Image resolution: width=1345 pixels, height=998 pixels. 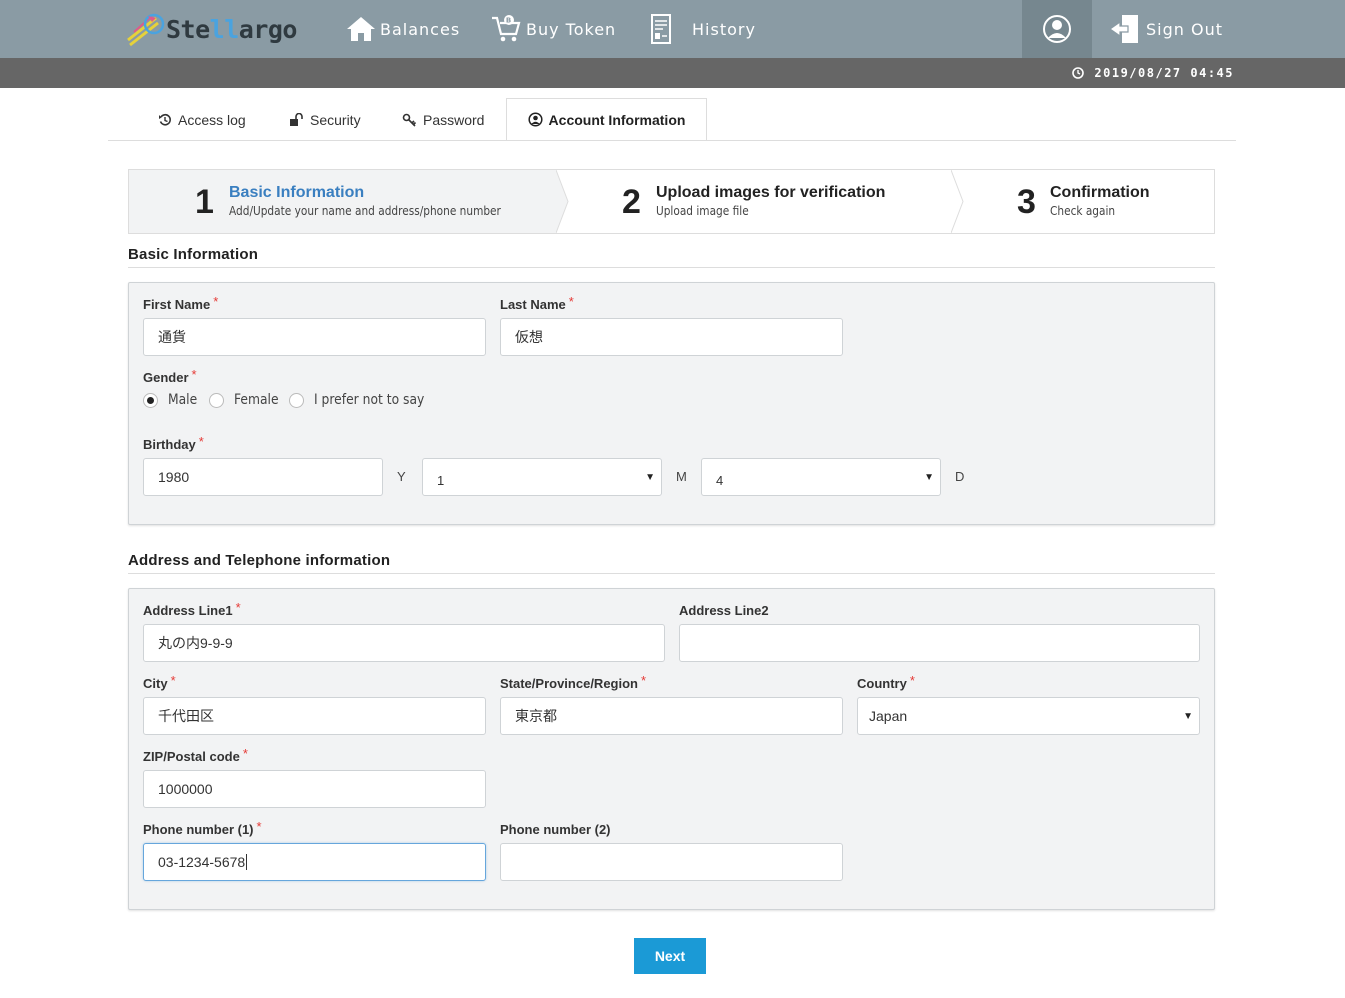 What do you see at coordinates (297, 192) in the screenshot?
I see `step-title: Basic Information` at bounding box center [297, 192].